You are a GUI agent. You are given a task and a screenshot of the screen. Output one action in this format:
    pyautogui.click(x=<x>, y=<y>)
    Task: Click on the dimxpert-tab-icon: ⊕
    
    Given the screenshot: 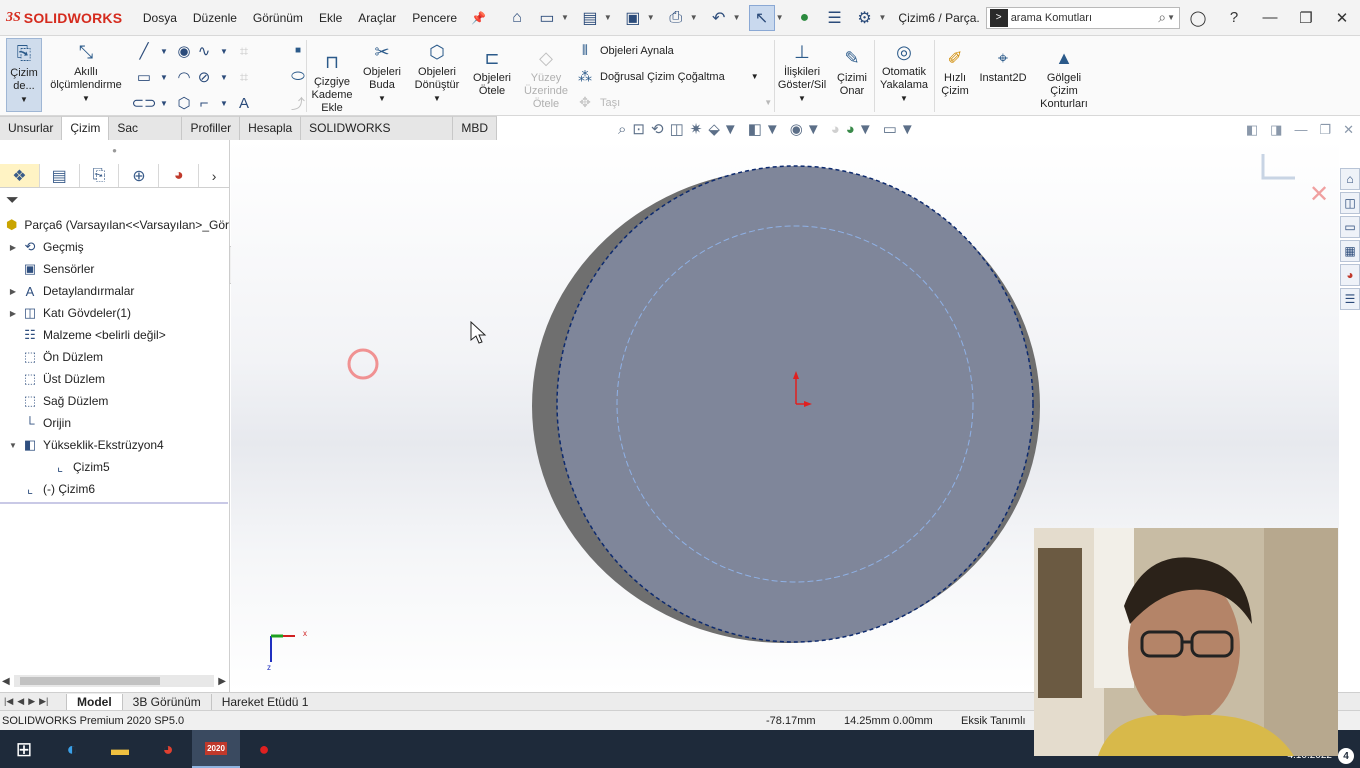 What is the action you would take?
    pyautogui.click(x=139, y=175)
    